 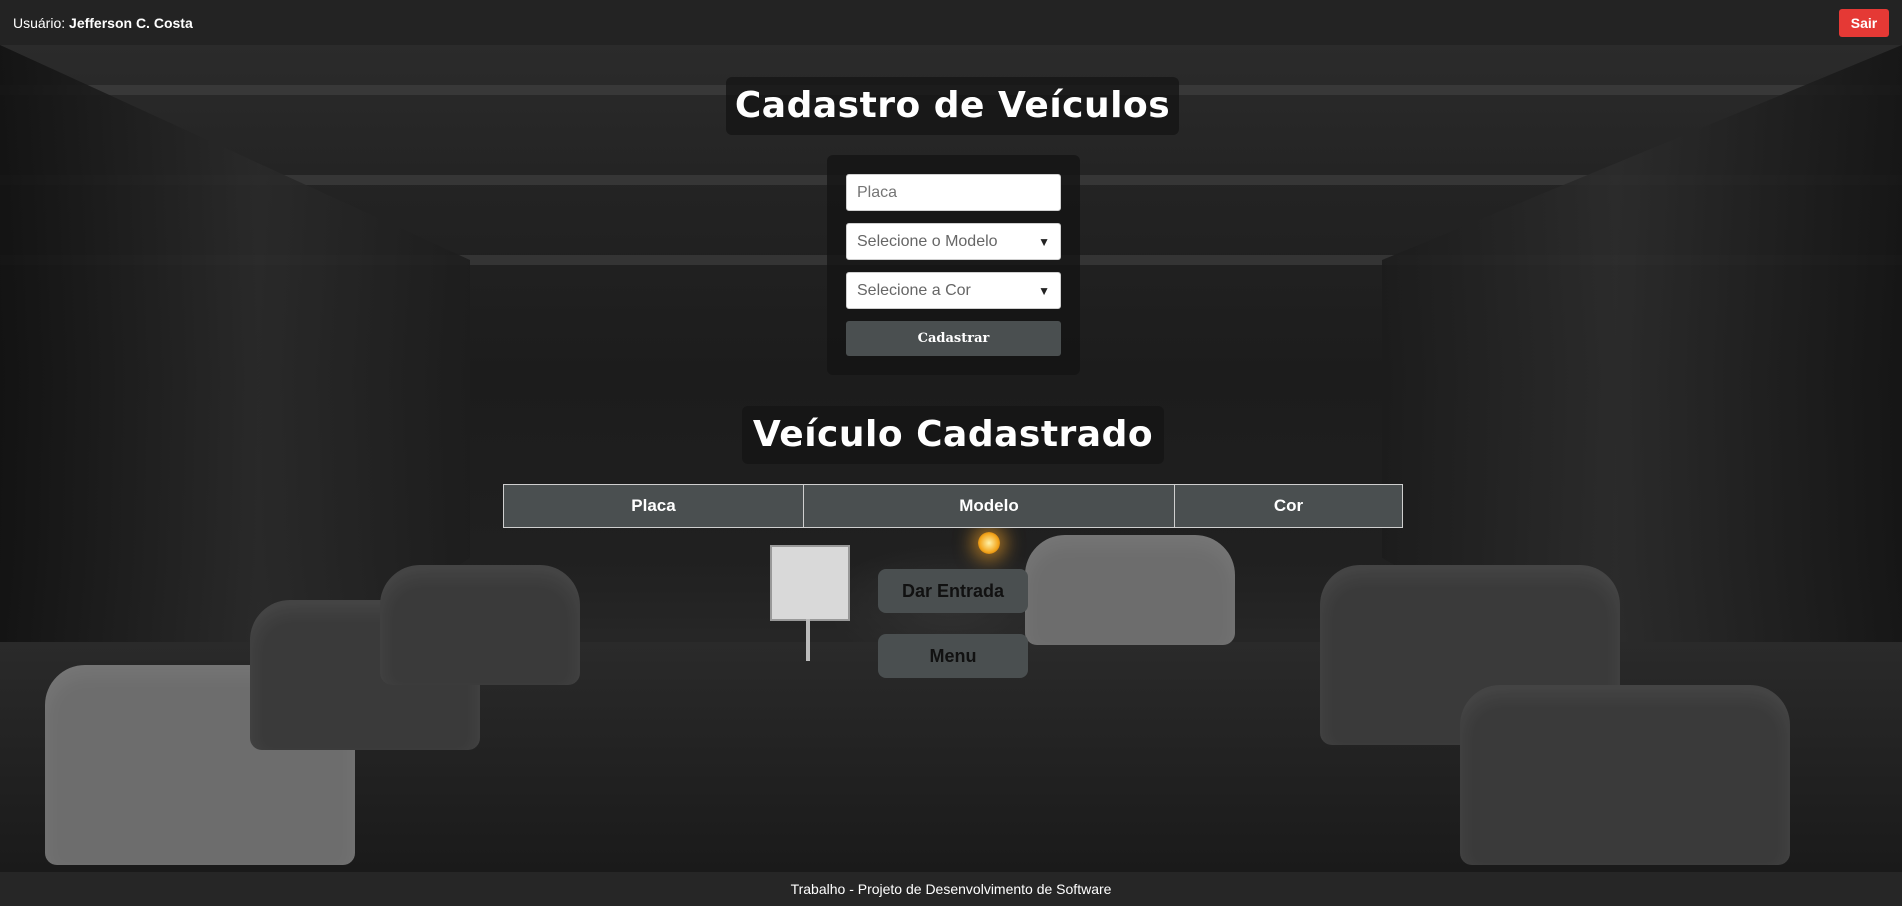 What do you see at coordinates (989, 543) in the screenshot?
I see `warning-lamp` at bounding box center [989, 543].